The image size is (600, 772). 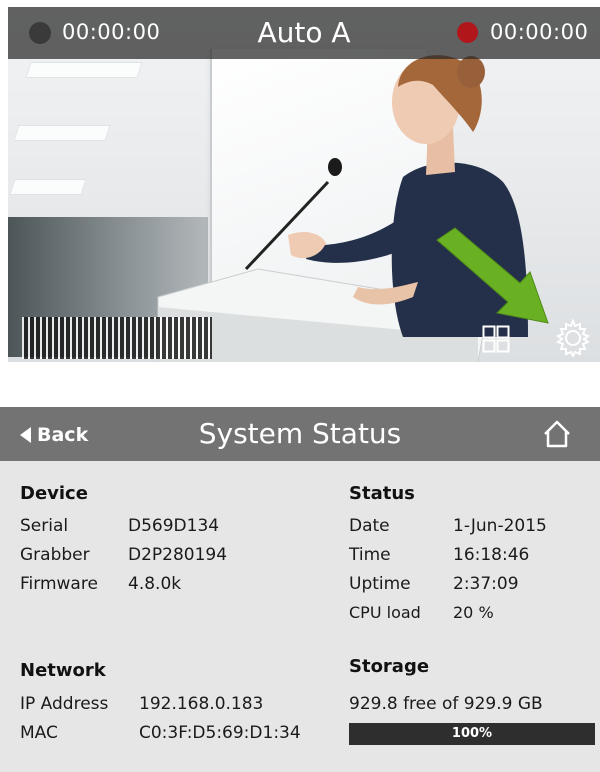 I want to click on layout-button, so click(x=496, y=339).